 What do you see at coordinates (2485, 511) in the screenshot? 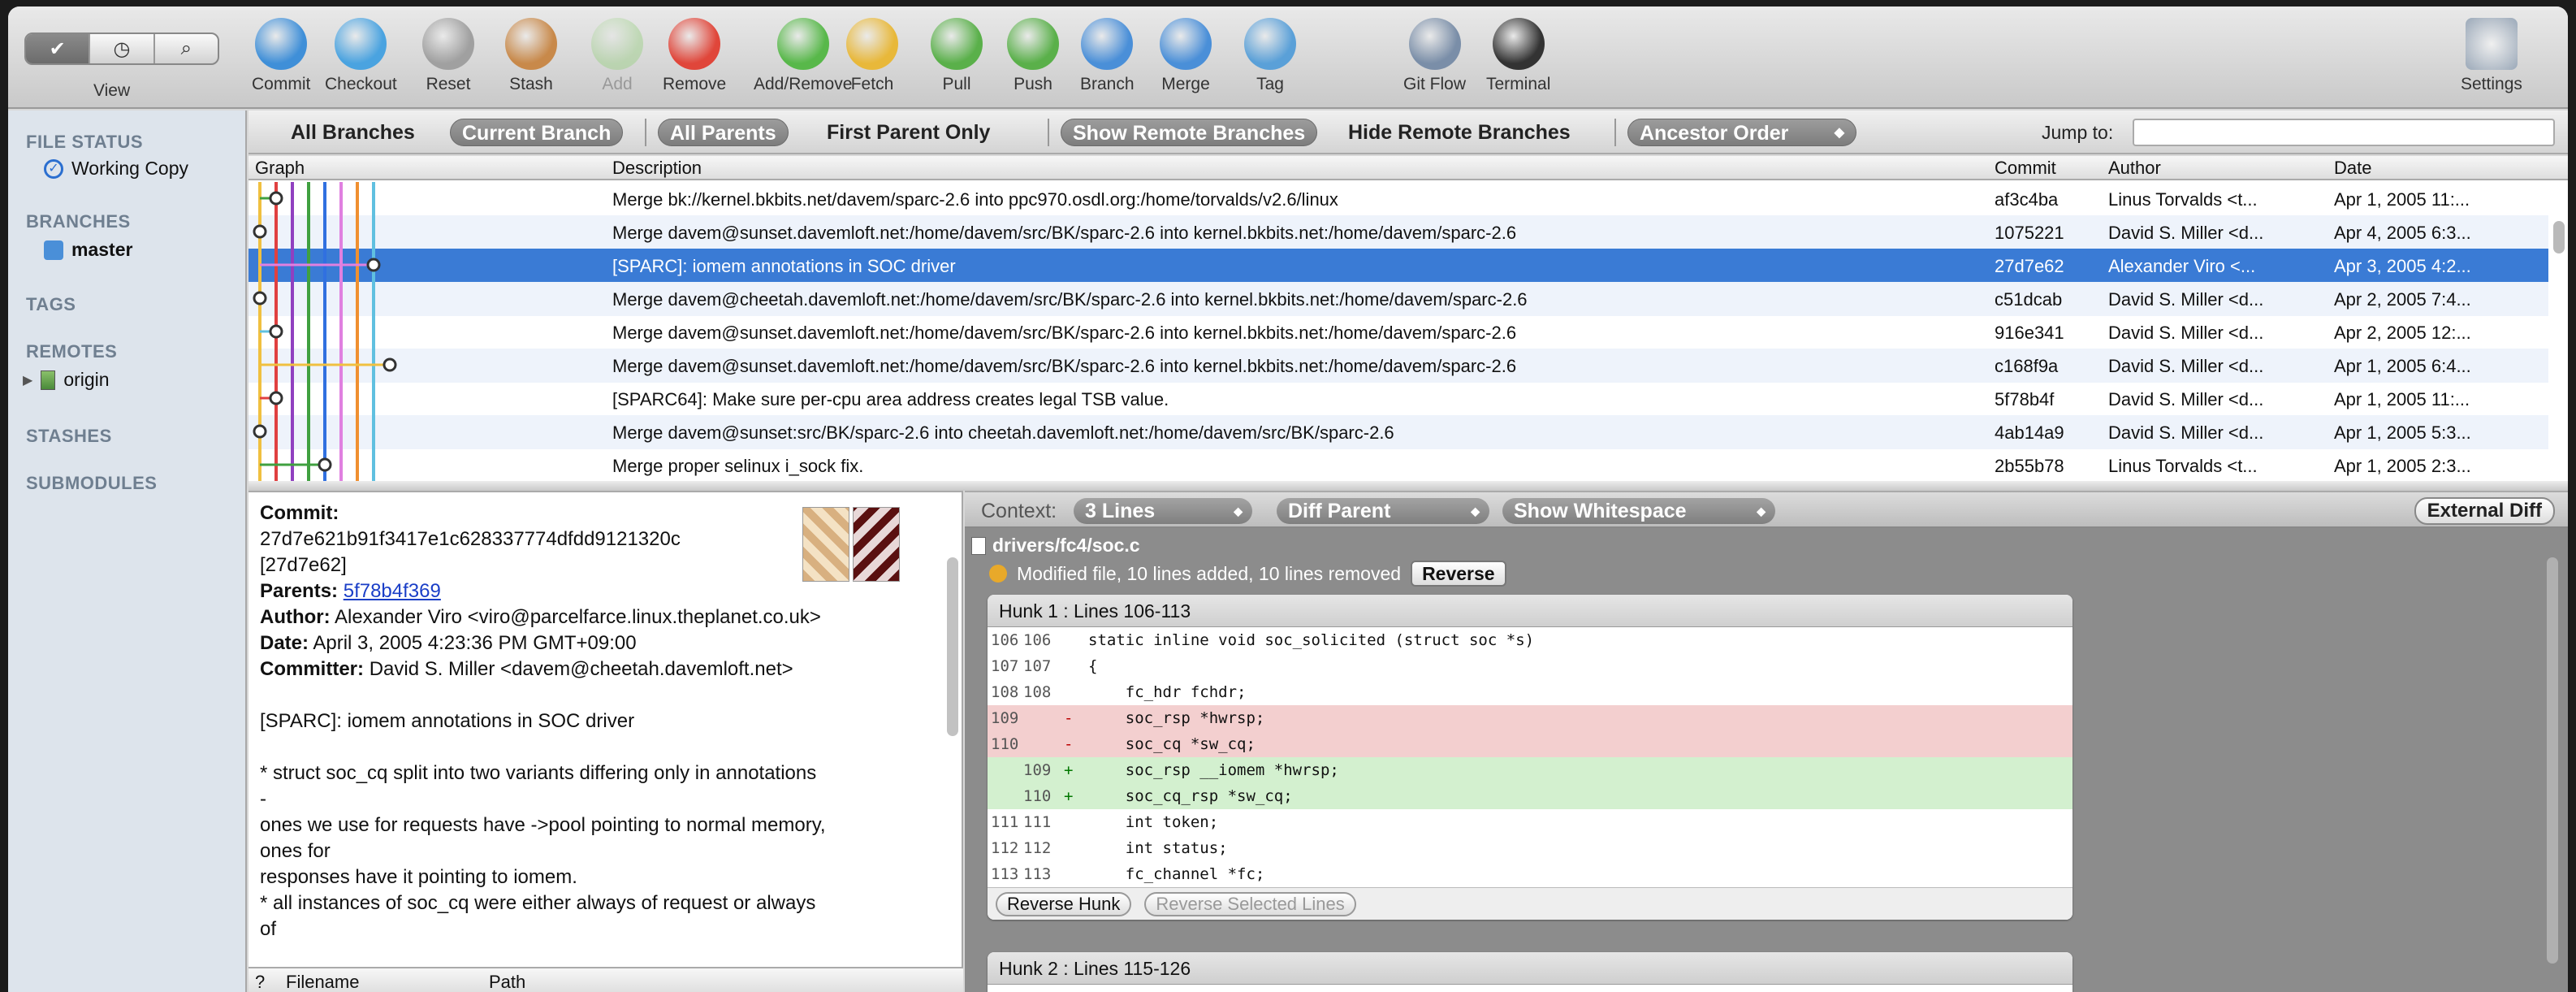
I see `external-diff-button: External Diff` at bounding box center [2485, 511].